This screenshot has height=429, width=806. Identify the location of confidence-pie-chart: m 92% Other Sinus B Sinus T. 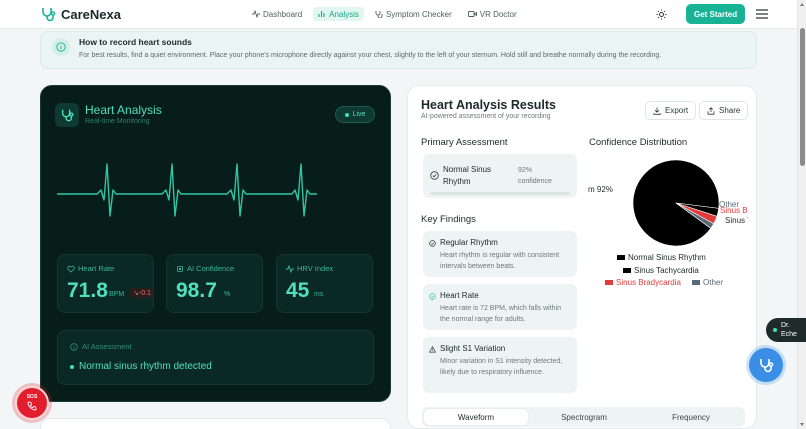
(668, 203).